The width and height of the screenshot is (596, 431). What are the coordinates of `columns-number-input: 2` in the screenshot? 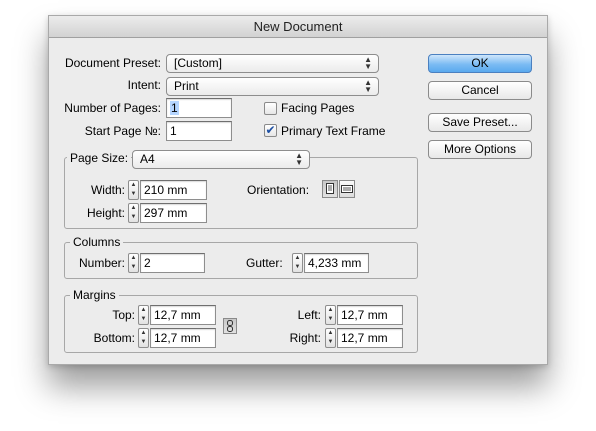 It's located at (172, 263).